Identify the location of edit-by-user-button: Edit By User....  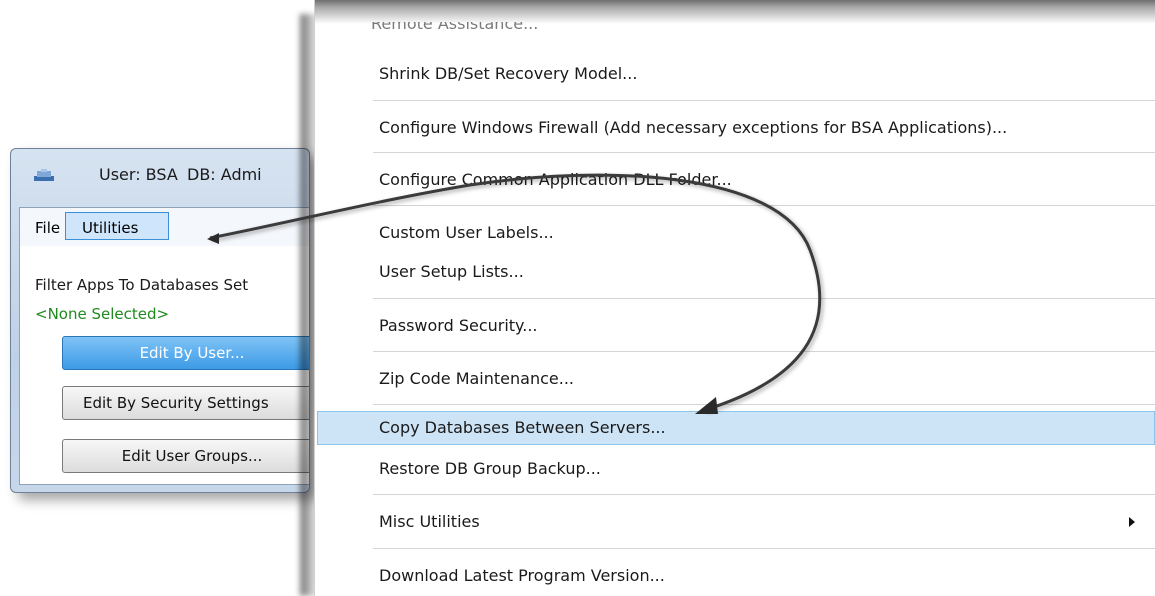
(185, 353).